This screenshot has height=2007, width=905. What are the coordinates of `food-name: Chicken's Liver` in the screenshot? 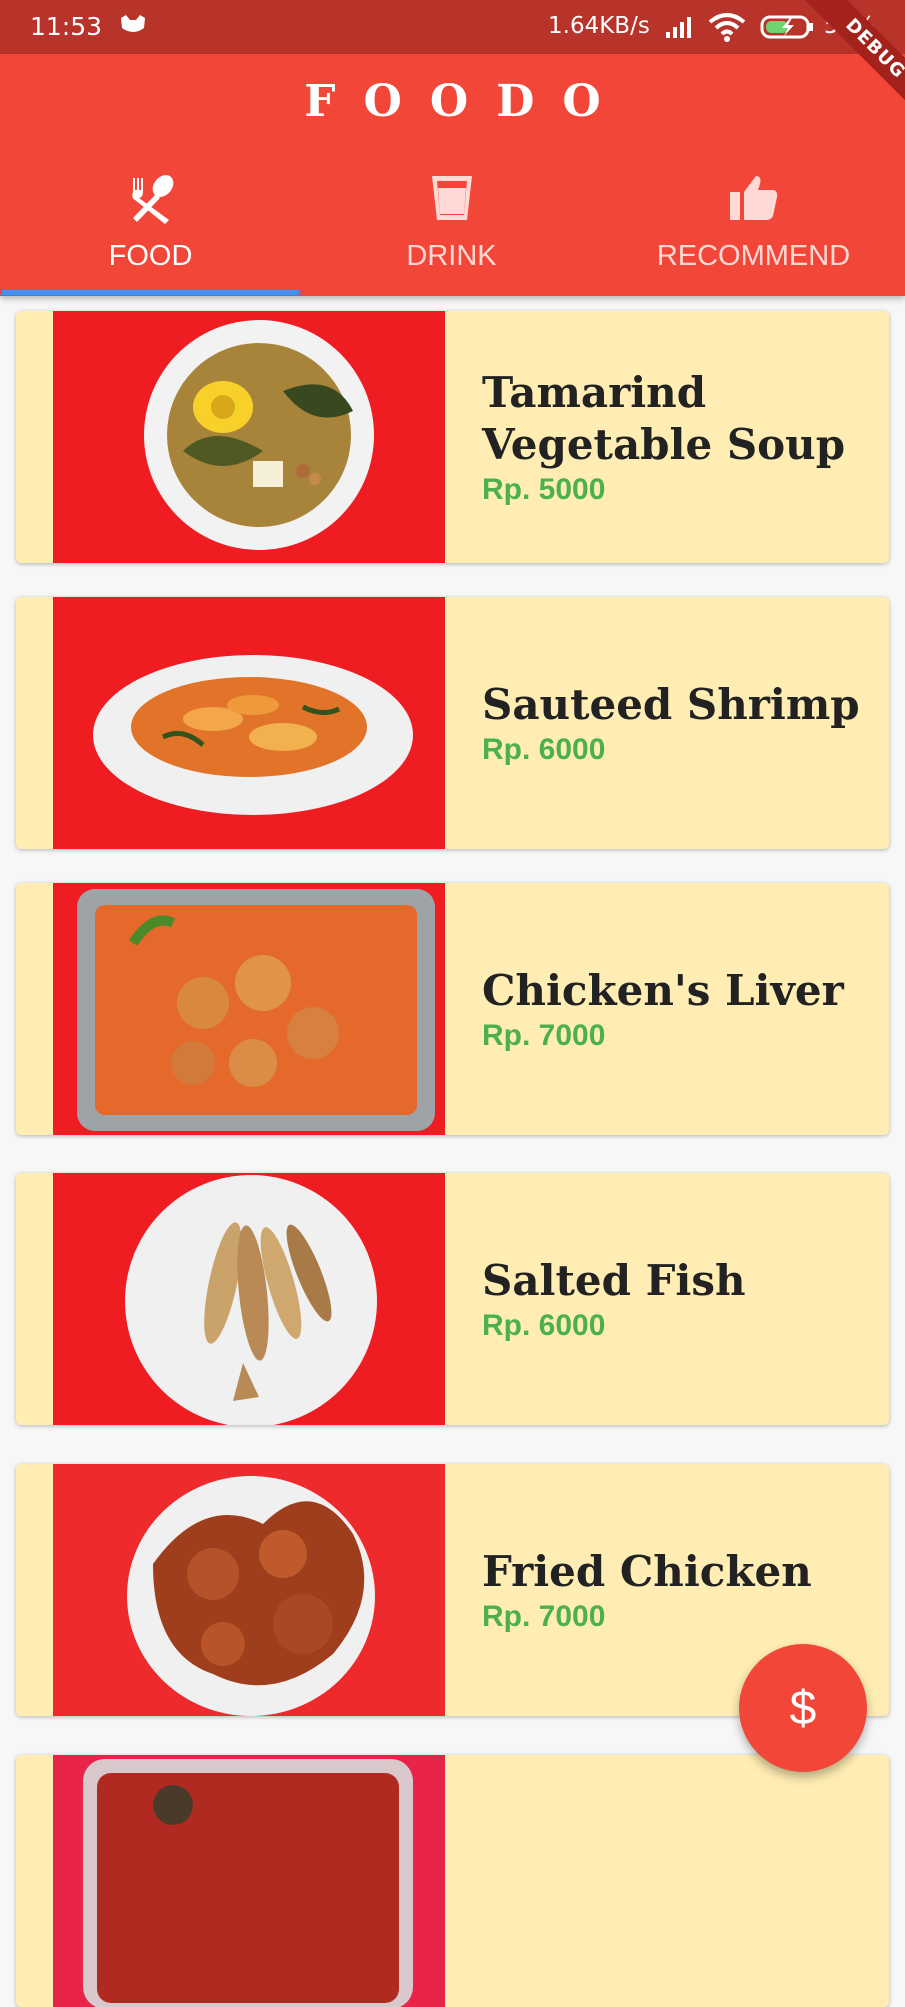 It's located at (663, 990).